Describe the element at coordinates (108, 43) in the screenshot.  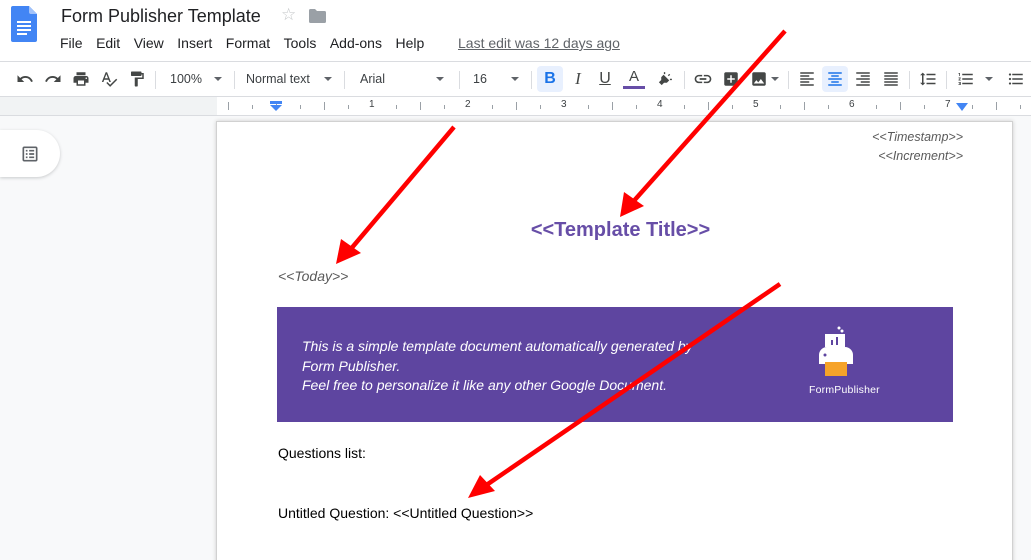
I see `menu-edit: Edit` at that location.